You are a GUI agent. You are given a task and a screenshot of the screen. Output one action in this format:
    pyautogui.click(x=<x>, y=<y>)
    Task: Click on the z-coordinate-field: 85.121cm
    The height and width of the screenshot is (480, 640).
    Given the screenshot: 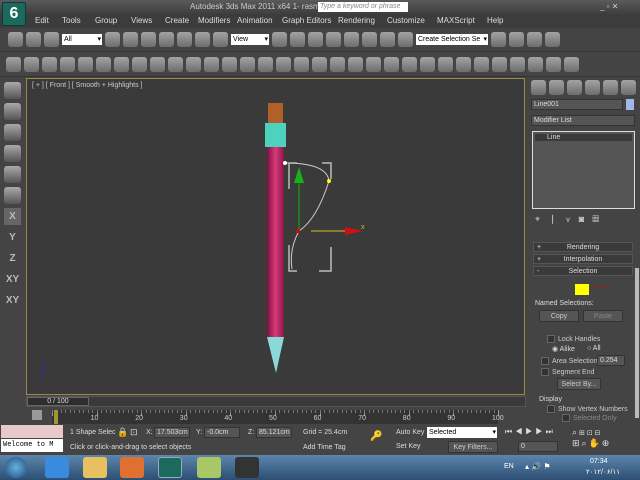 What is the action you would take?
    pyautogui.click(x=274, y=432)
    